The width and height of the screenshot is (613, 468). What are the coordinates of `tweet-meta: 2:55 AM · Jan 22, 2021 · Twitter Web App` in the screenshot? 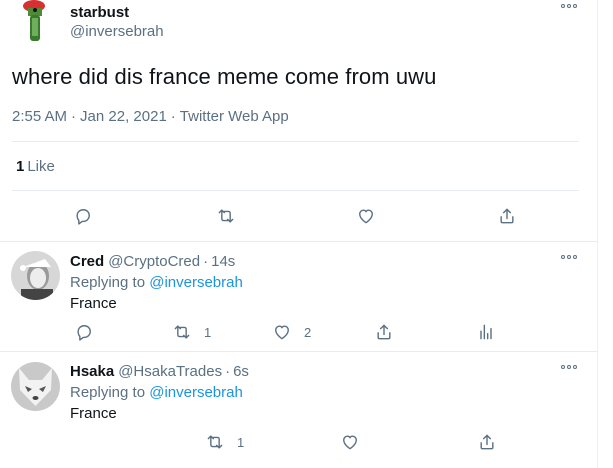 It's located at (150, 116).